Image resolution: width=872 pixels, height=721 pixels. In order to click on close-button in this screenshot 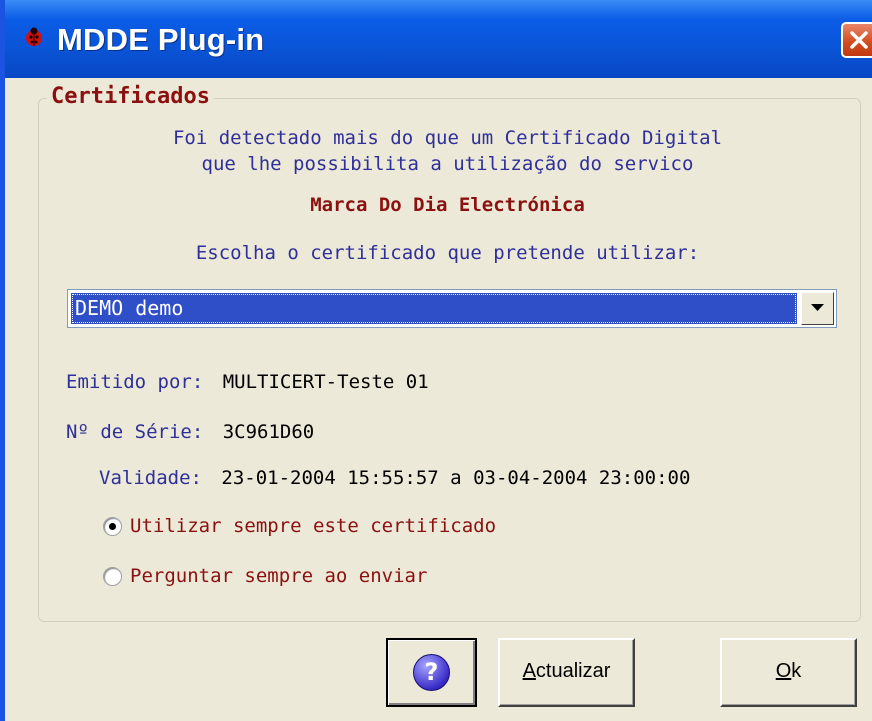, I will do `click(856, 40)`.